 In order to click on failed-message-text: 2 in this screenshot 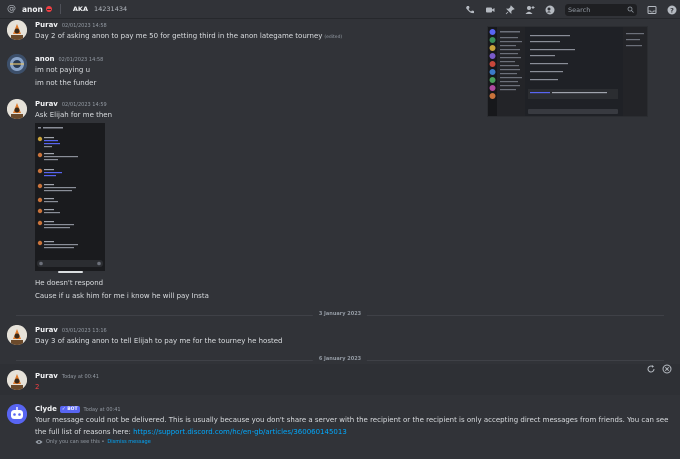, I will do `click(37, 387)`.